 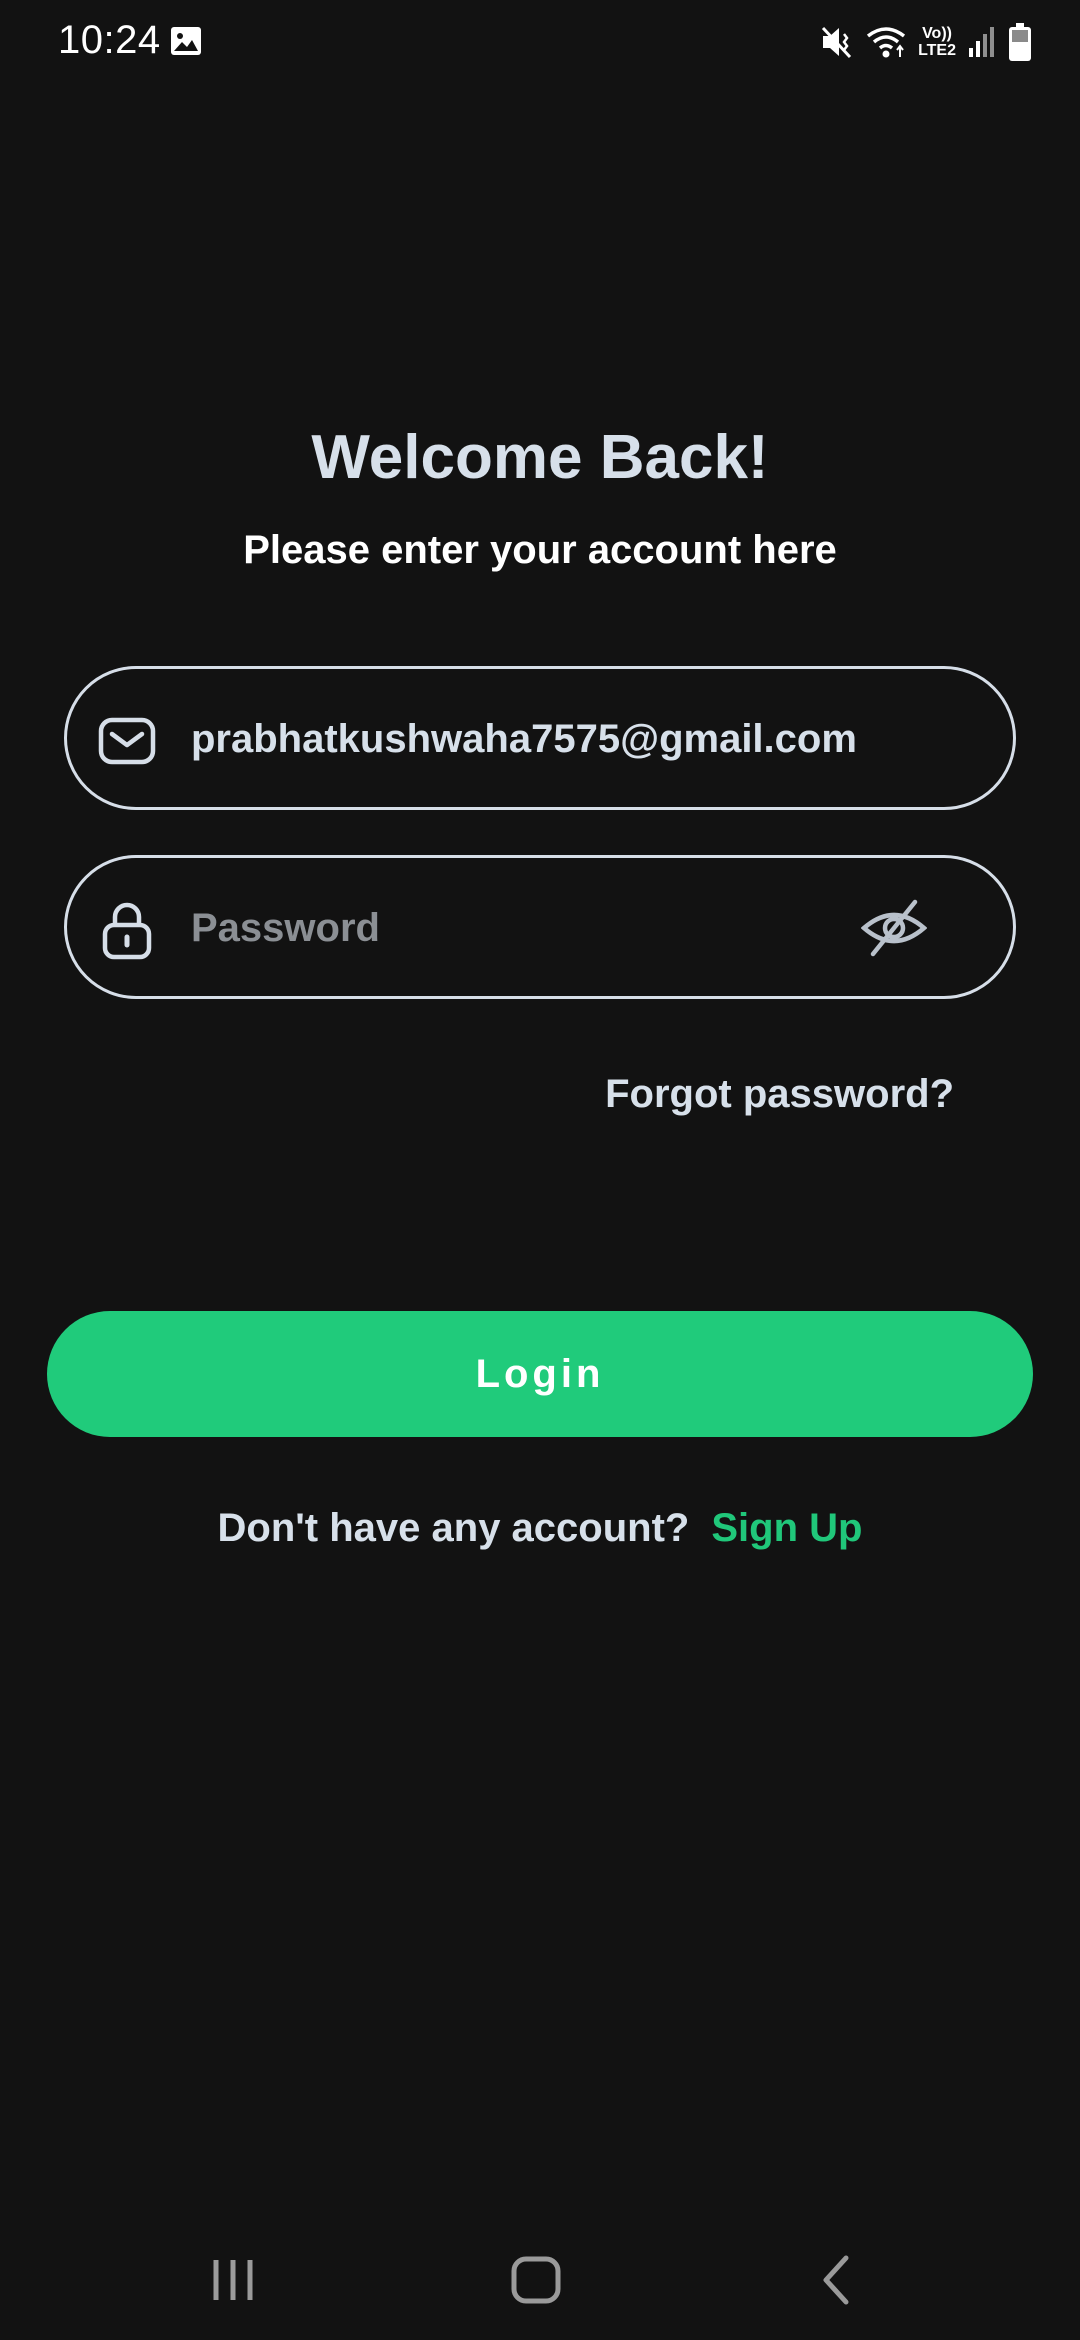 I want to click on mail-icon, so click(x=127, y=741).